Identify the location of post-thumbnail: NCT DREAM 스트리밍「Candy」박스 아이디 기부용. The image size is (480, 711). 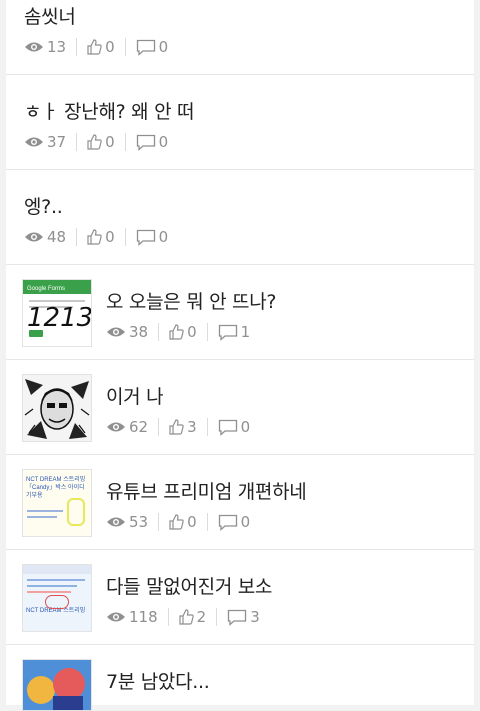
(57, 503).